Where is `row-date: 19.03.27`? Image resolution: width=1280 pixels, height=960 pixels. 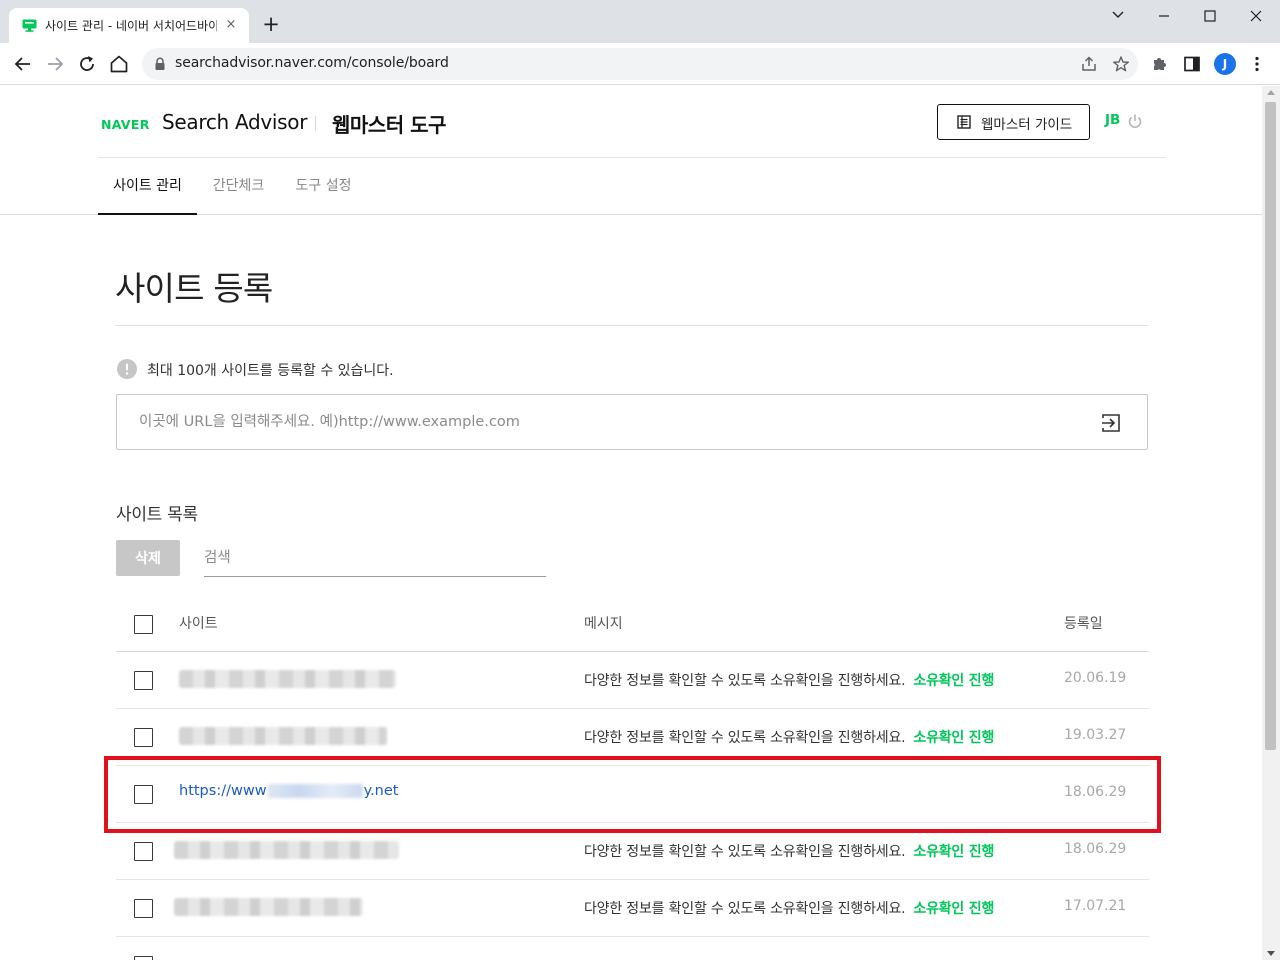
row-date: 19.03.27 is located at coordinates (1095, 735).